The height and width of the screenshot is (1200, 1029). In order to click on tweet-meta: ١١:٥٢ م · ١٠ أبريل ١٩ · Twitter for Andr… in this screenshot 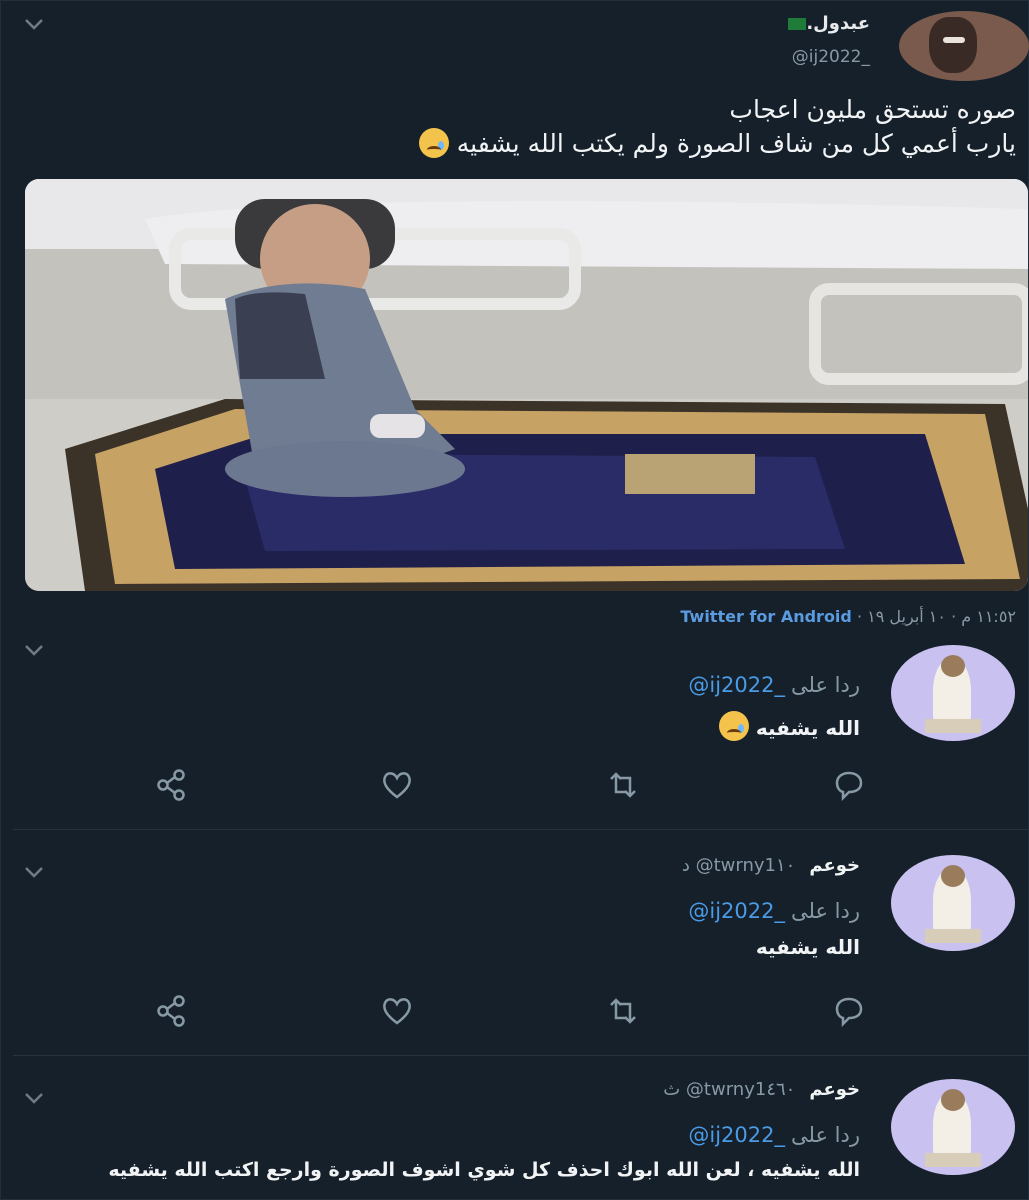, I will do `click(848, 616)`.